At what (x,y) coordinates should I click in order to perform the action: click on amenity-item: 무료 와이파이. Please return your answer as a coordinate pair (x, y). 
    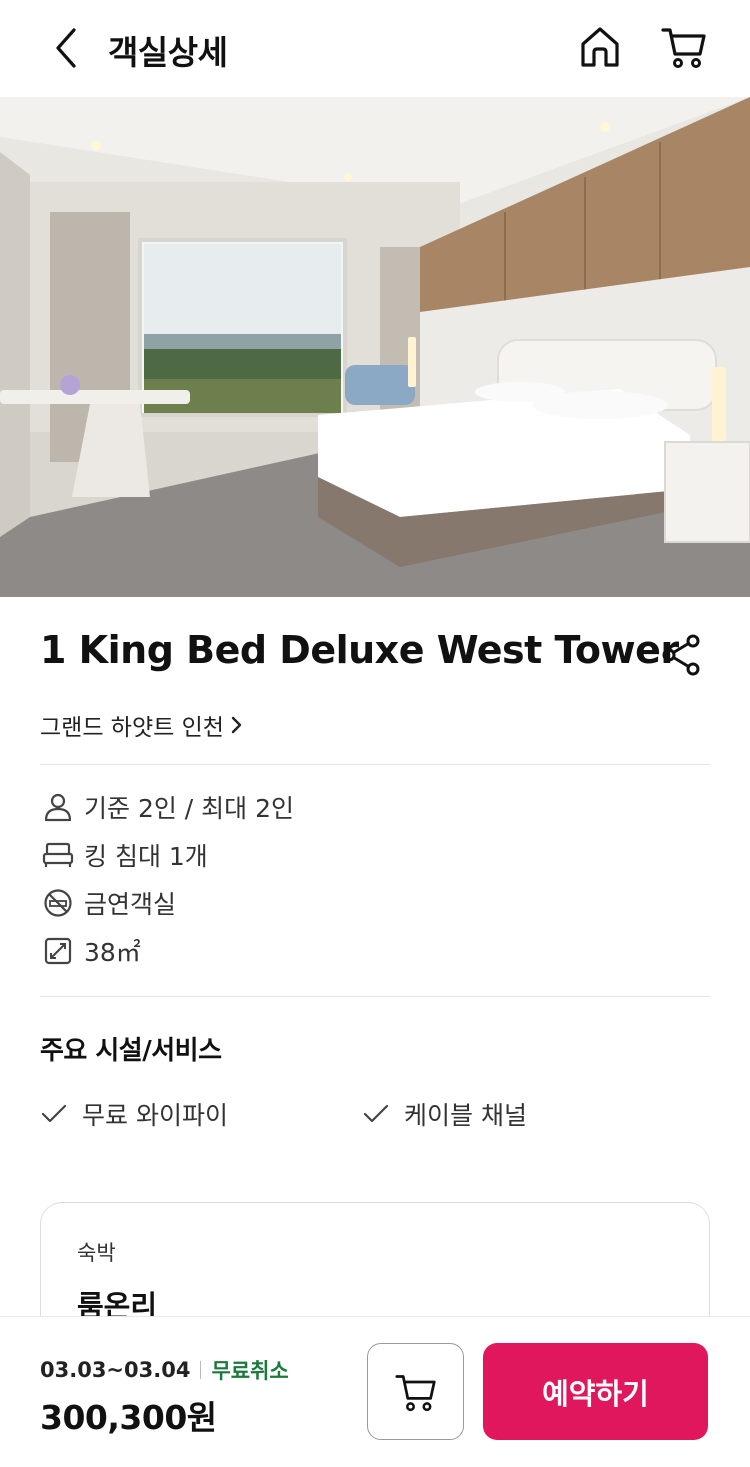
    Looking at the image, I should click on (134, 1114).